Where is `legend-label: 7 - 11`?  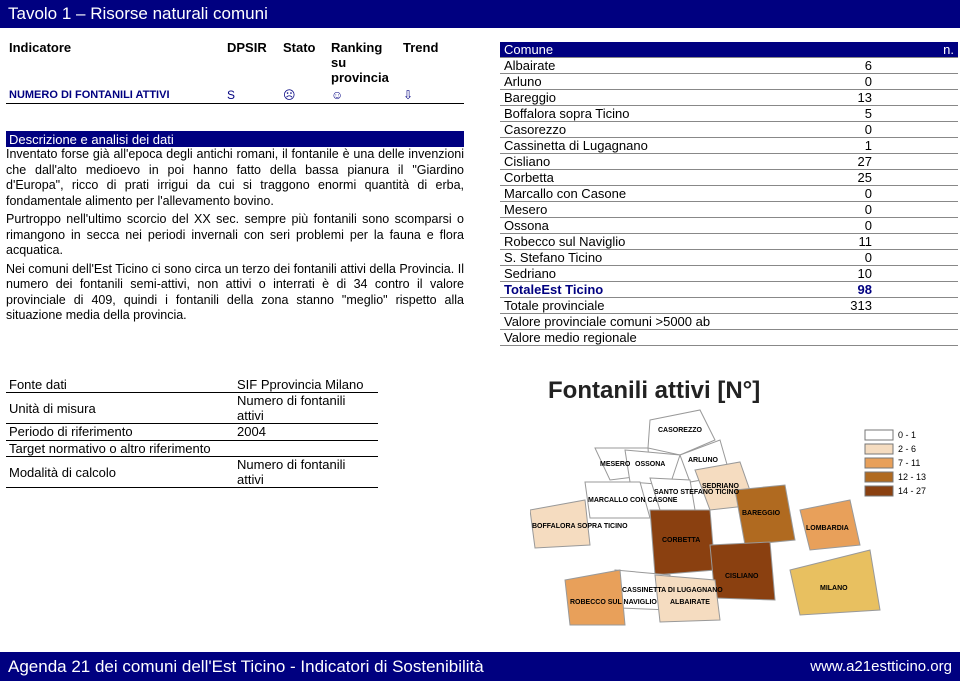
legend-label: 7 - 11 is located at coordinates (909, 463).